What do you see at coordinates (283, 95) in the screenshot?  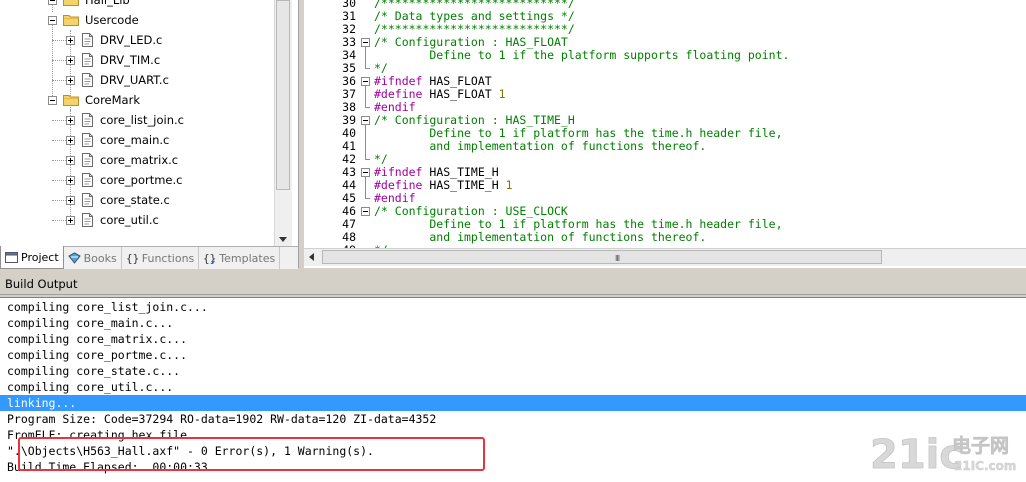 I see `scrollbar-thumb` at bounding box center [283, 95].